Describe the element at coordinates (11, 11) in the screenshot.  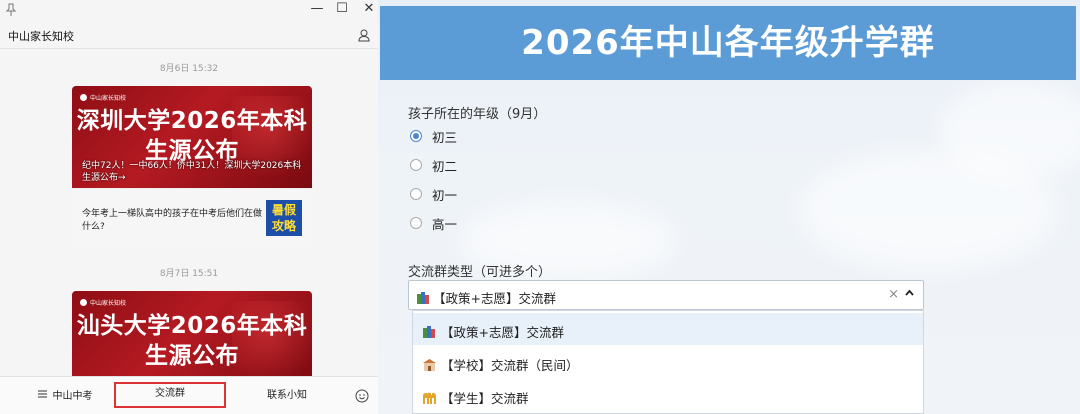
I see `pin-icon` at that location.